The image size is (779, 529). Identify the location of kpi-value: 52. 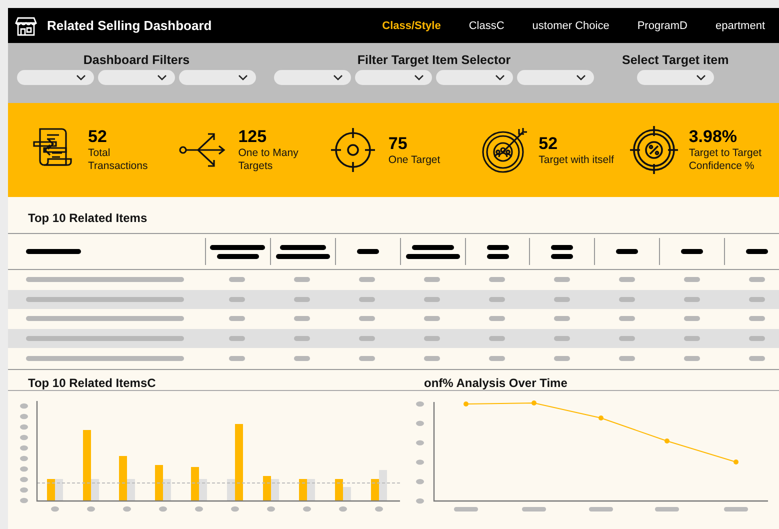
(548, 144).